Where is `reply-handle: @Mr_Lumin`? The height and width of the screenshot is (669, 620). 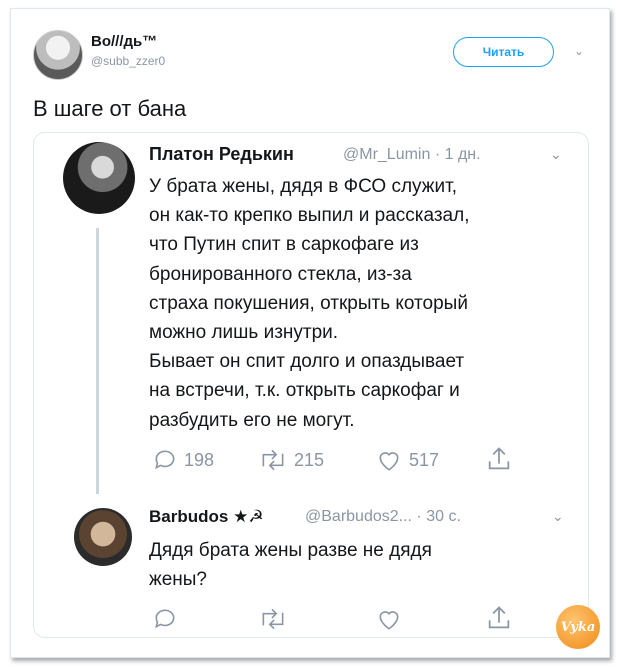
reply-handle: @Mr_Lumin is located at coordinates (386, 154).